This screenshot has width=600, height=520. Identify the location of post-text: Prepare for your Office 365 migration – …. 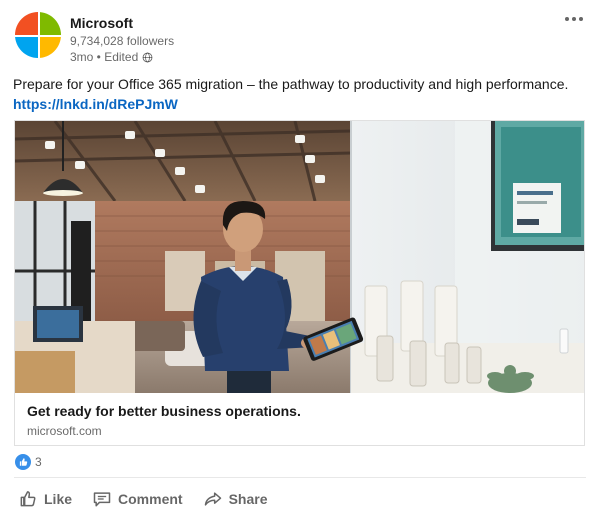
(300, 94).